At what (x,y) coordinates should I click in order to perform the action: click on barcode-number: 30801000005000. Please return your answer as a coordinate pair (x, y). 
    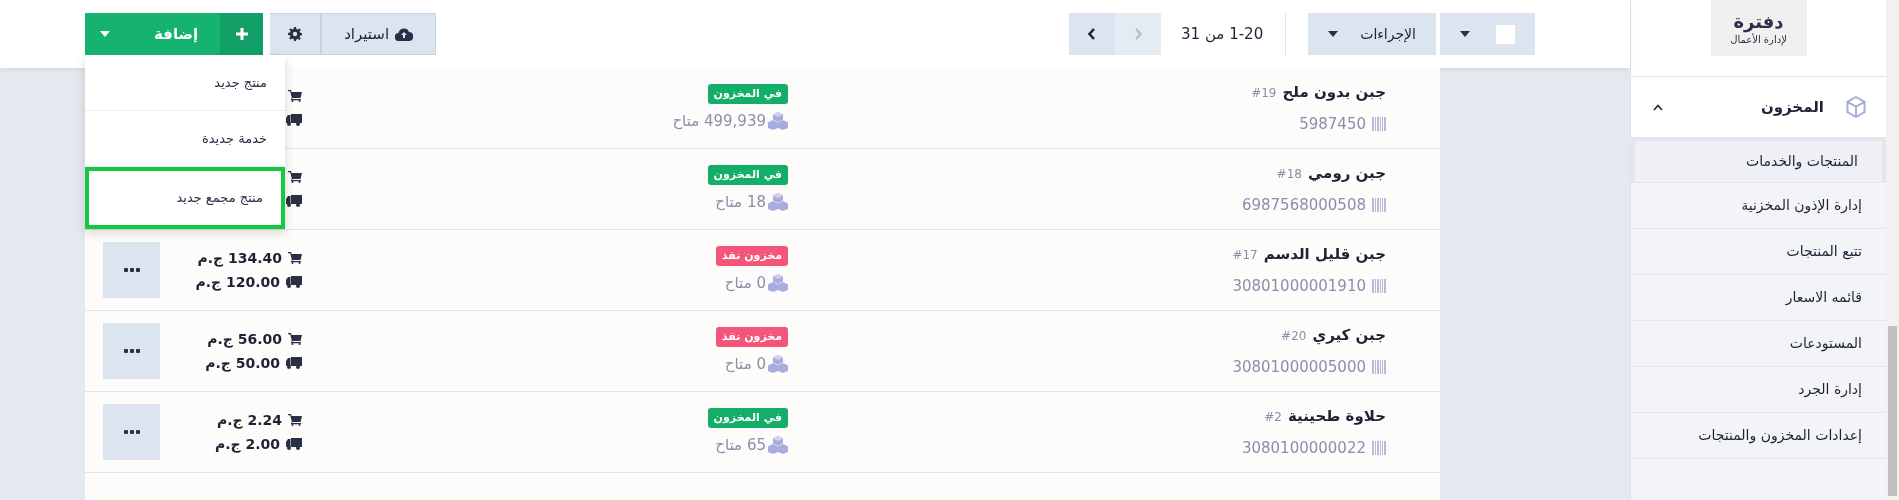
    Looking at the image, I should click on (1299, 367).